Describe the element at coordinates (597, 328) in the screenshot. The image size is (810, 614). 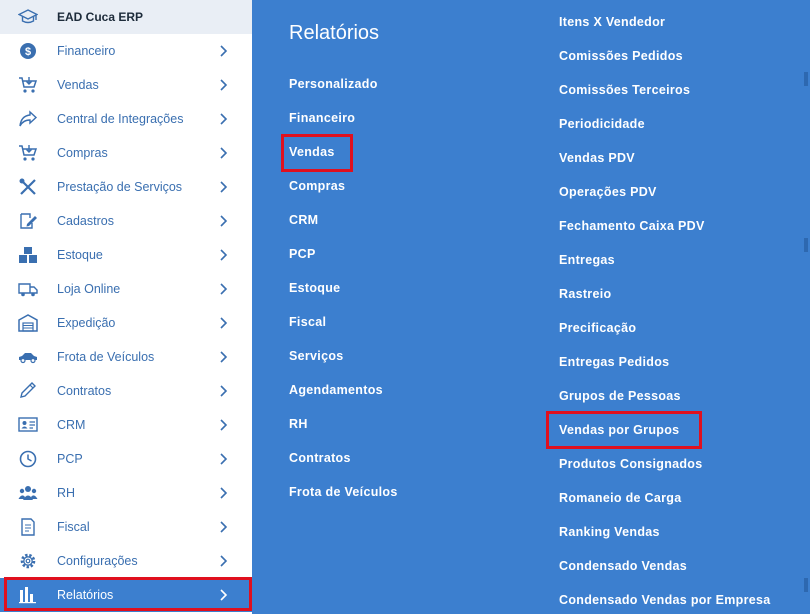
I see `menu-link-precificacao: Precificação` at that location.